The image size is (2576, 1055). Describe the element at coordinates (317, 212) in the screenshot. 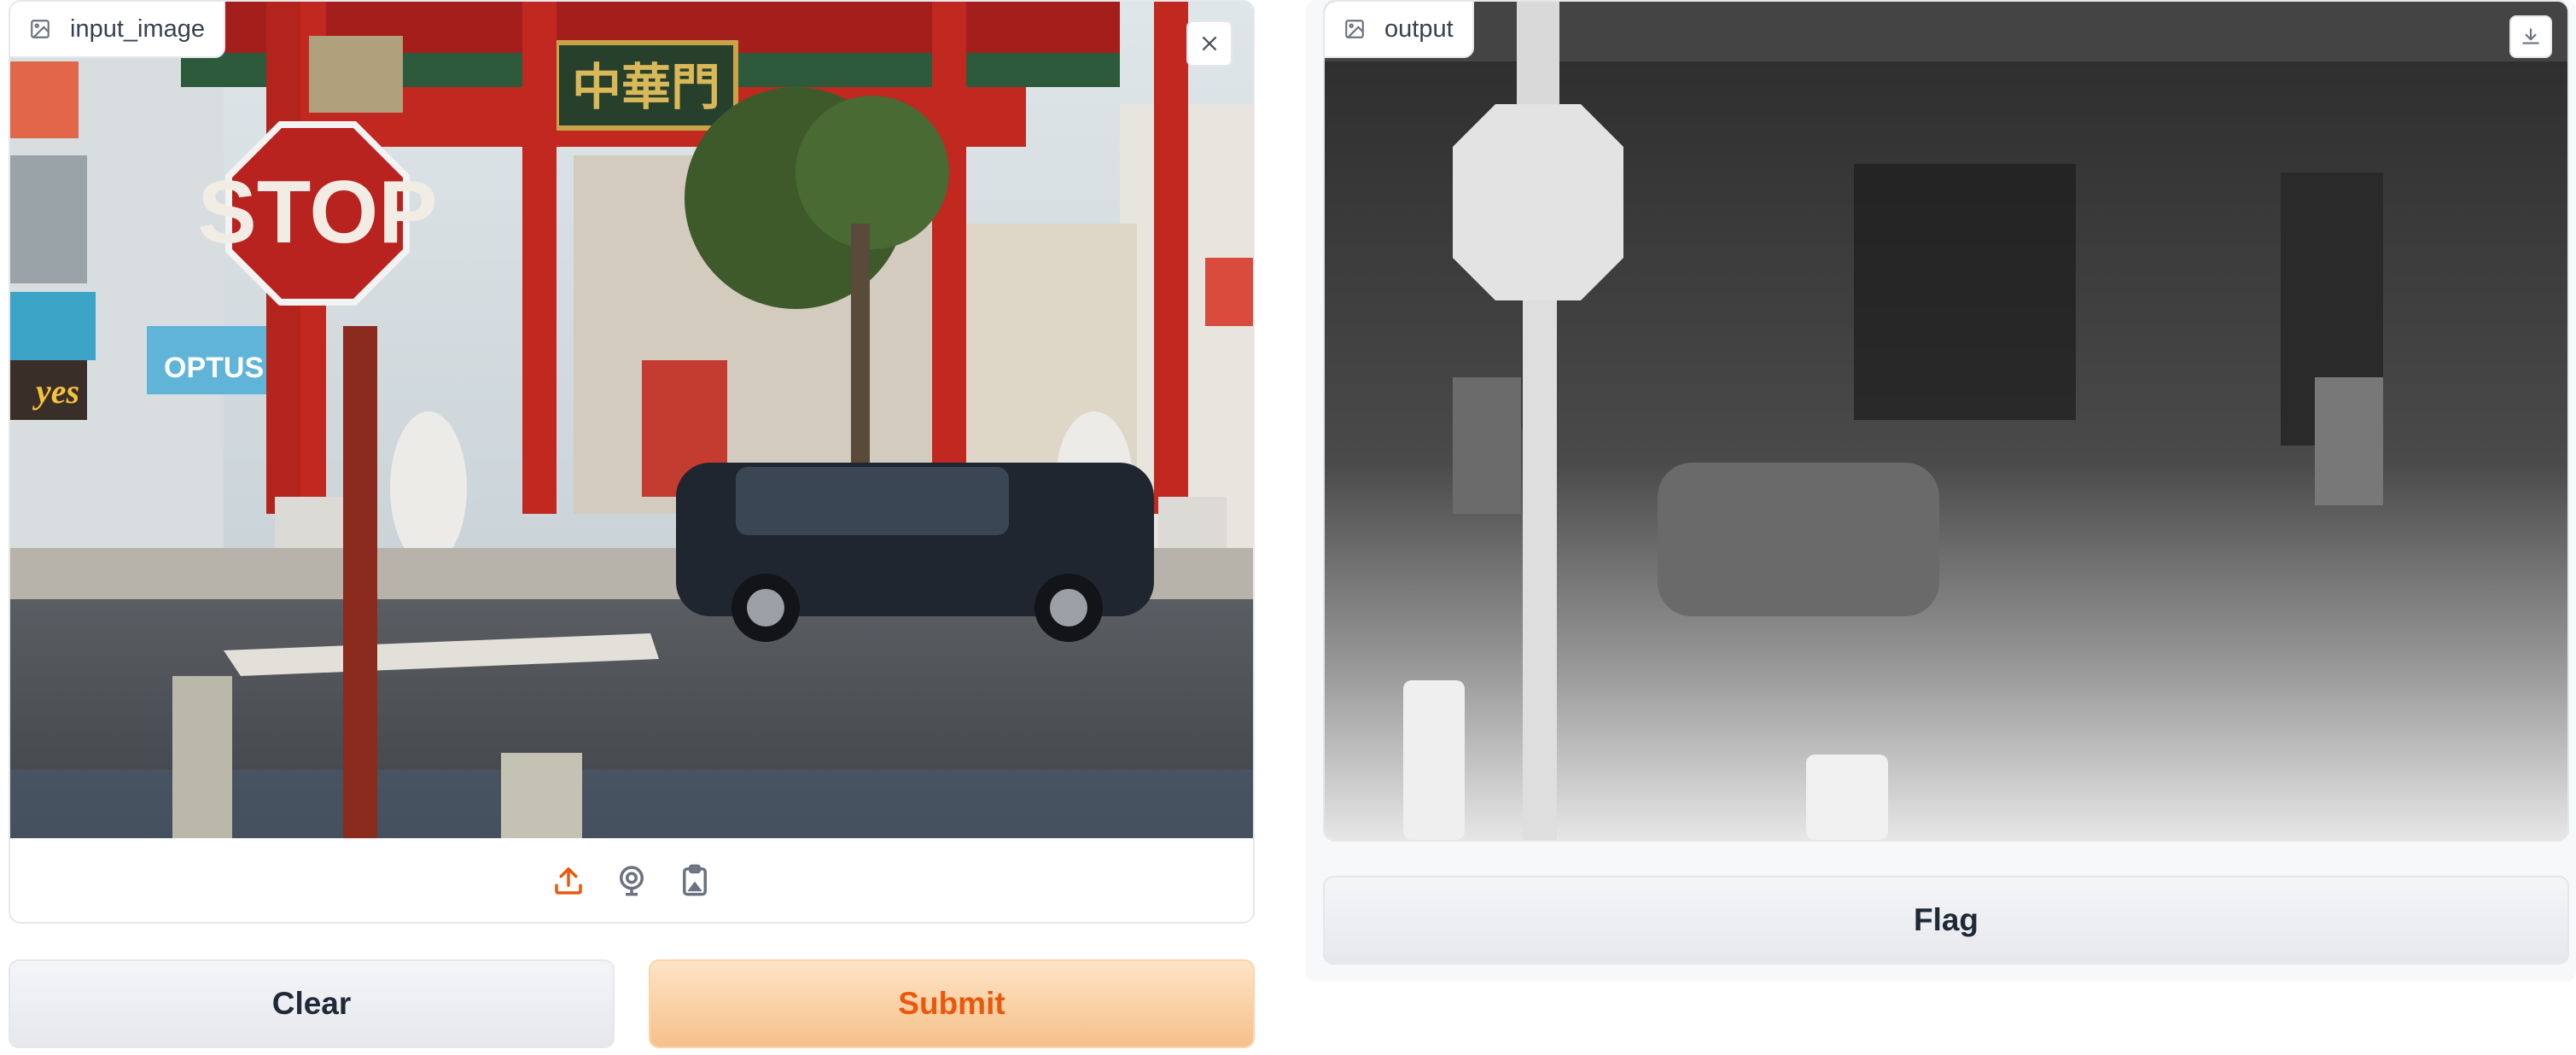

I see `stop-sign-text: STOP` at that location.